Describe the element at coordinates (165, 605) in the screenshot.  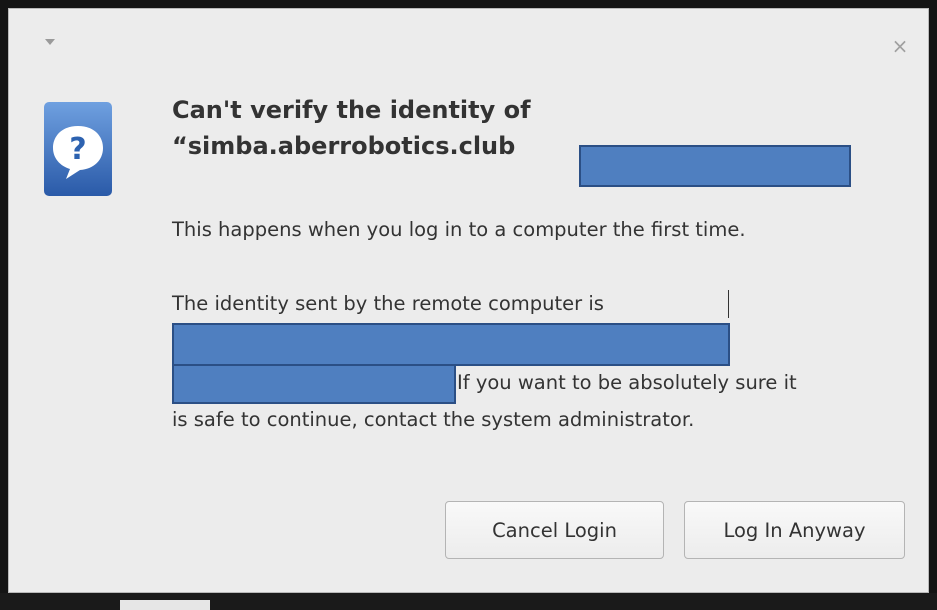
I see `desktop-tab` at that location.